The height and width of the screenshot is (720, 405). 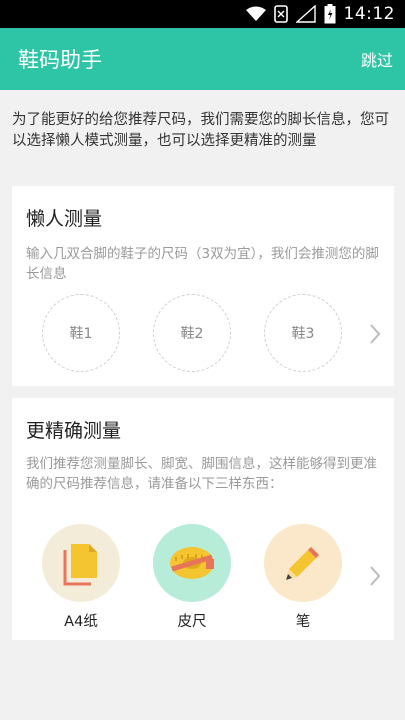 I want to click on signal-icon, so click(x=305, y=14).